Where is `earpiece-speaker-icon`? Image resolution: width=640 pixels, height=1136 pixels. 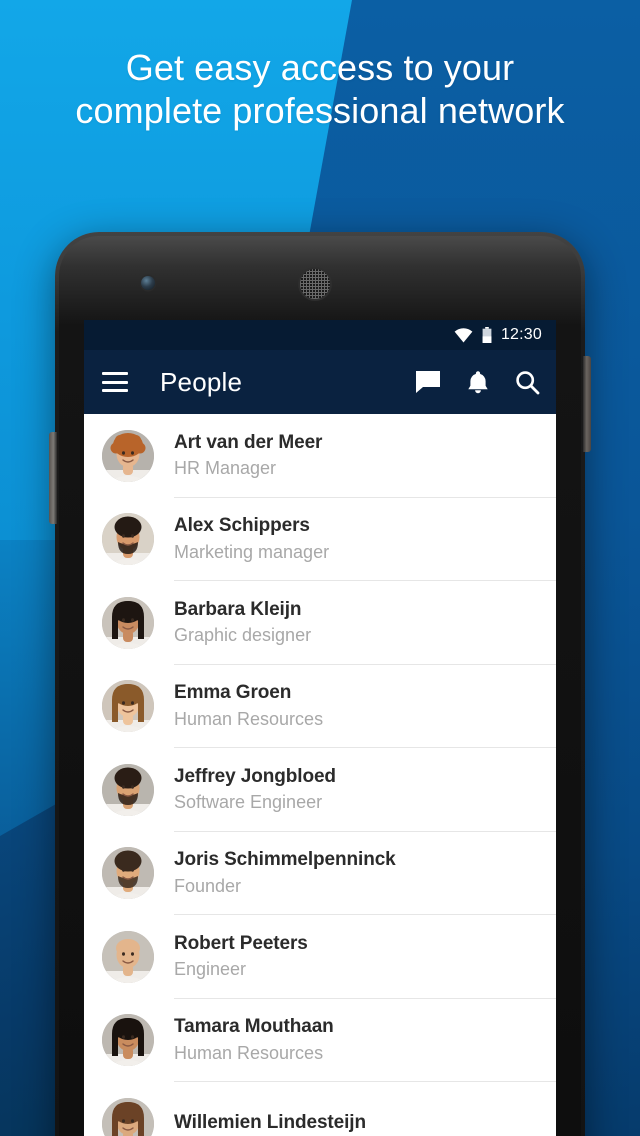
earpiece-speaker-icon is located at coordinates (315, 284).